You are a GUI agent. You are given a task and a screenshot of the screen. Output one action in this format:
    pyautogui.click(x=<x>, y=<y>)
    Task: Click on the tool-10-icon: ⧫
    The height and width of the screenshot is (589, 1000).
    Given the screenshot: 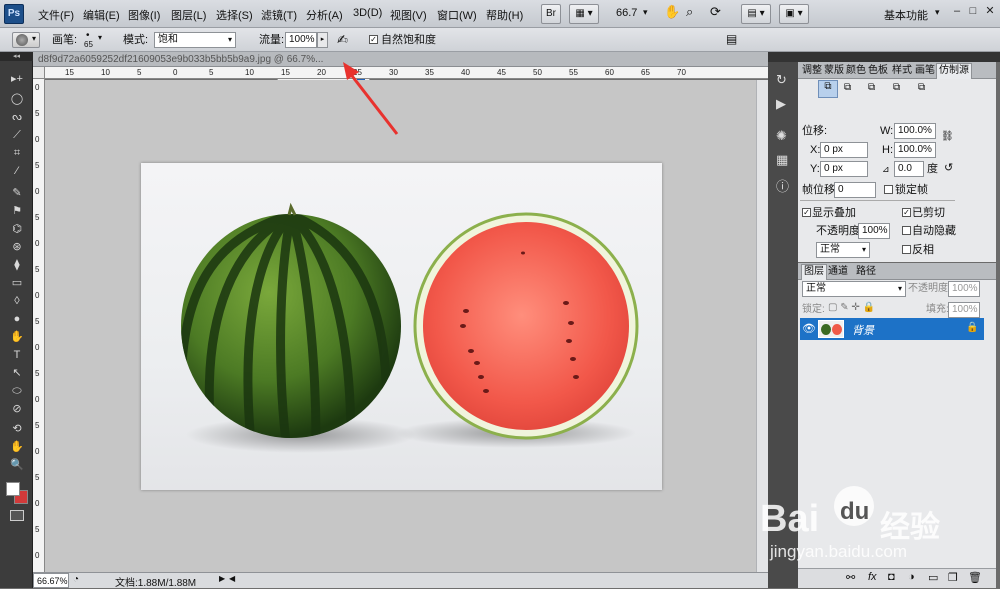 What is the action you would take?
    pyautogui.click(x=17, y=265)
    